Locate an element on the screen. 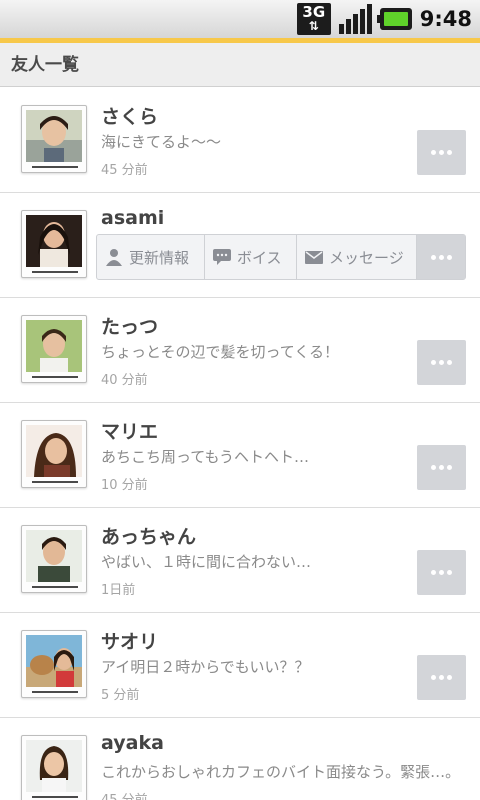 This screenshot has height=800, width=480. voice-label: ボイス is located at coordinates (259, 257).